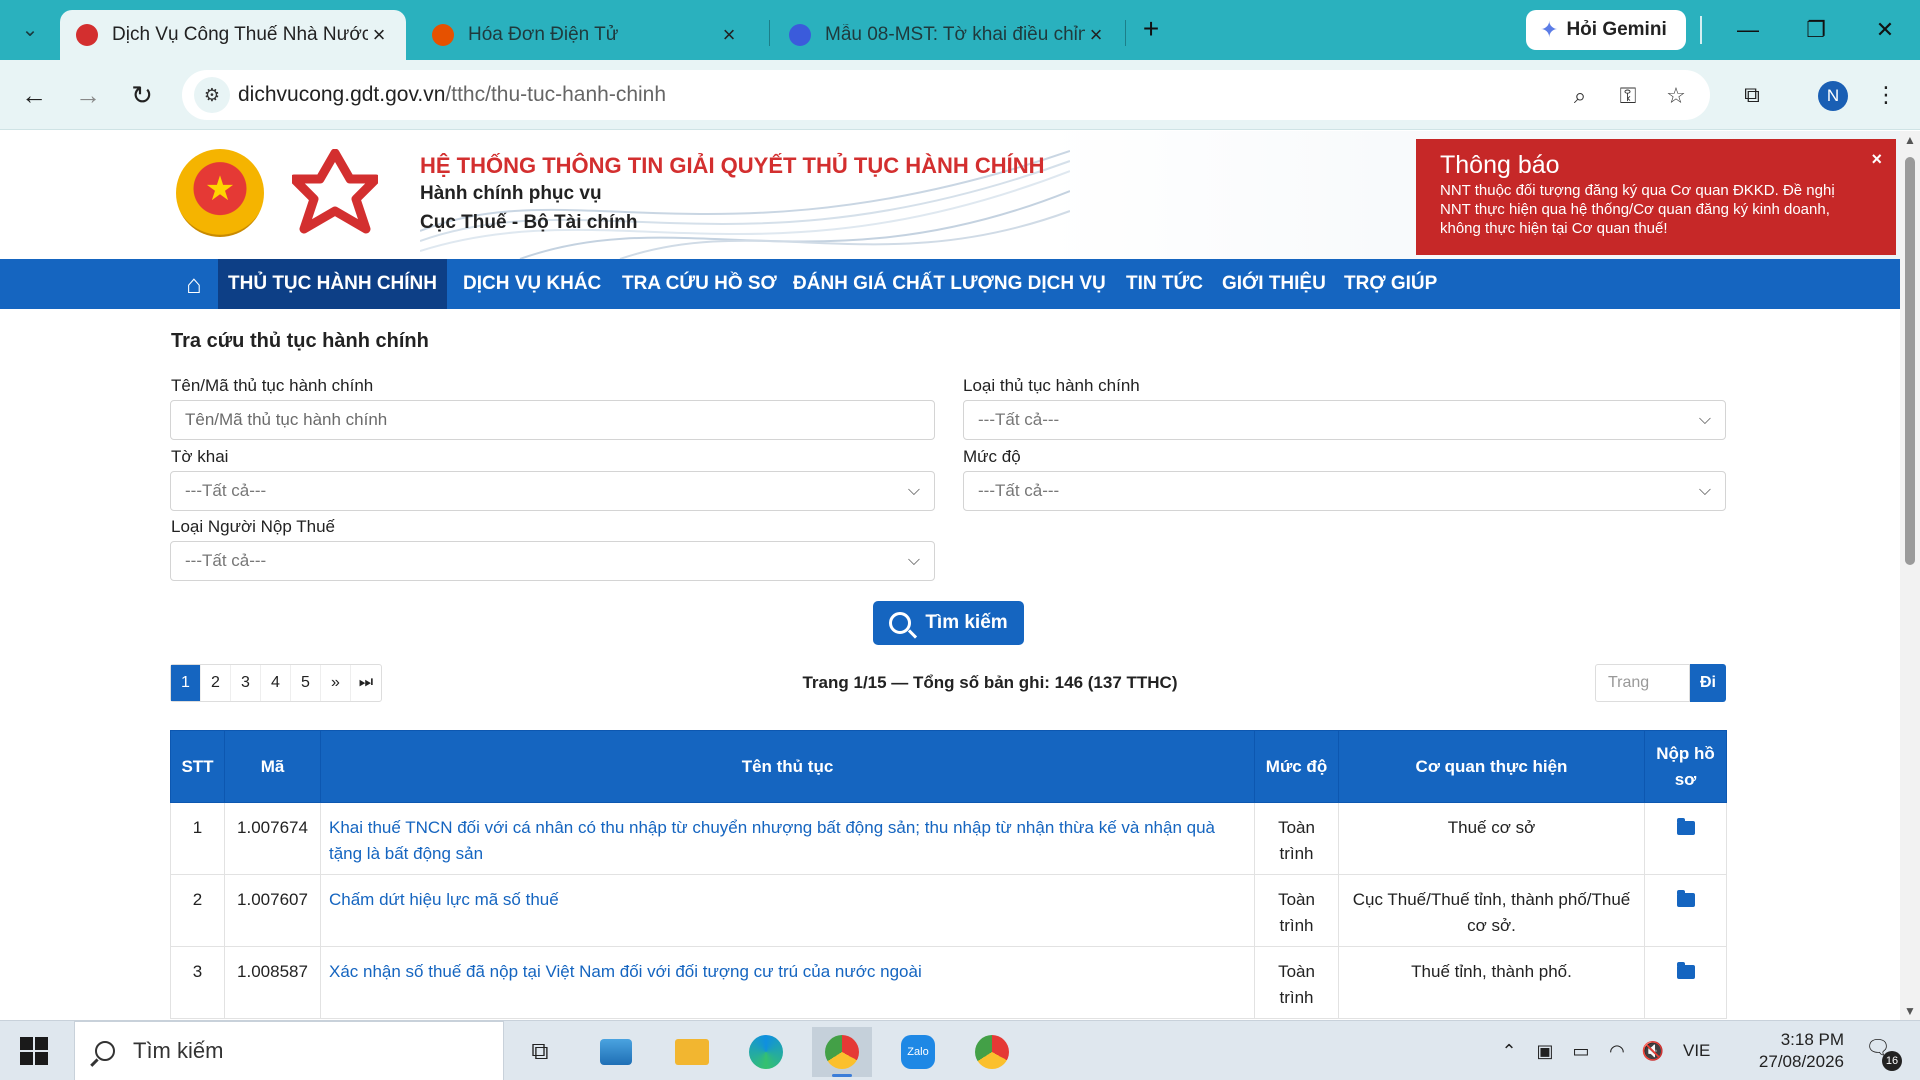 This screenshot has width=1920, height=1080. Describe the element at coordinates (552, 491) in the screenshot. I see `declaration-form-select: ---Tất cả--- ⌵` at that location.